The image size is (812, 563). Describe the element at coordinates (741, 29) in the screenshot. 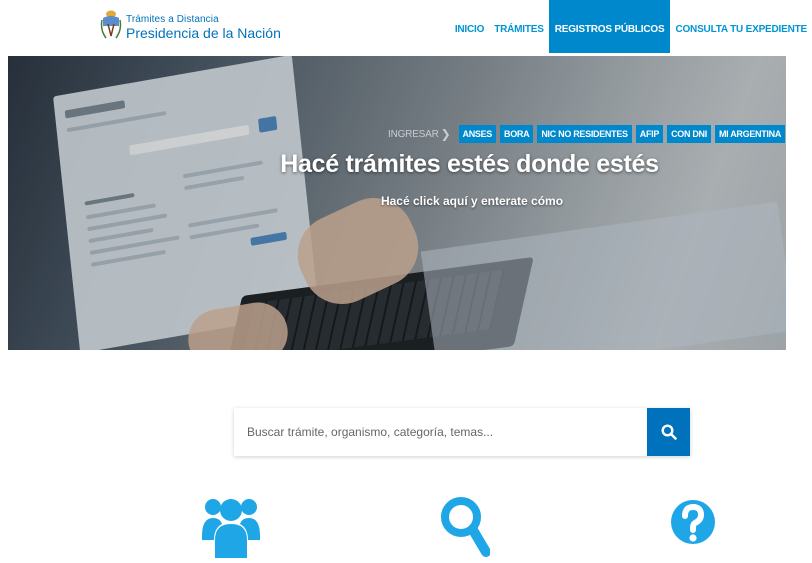

I see `nav-consulta-expediente: CONSULTA TU EXPEDIENTE` at that location.